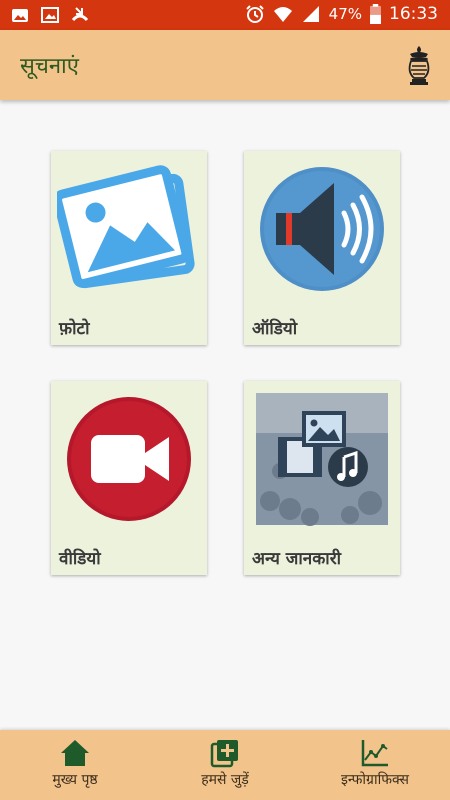 This screenshot has width=450, height=800. I want to click on video-camera-icon, so click(129, 459).